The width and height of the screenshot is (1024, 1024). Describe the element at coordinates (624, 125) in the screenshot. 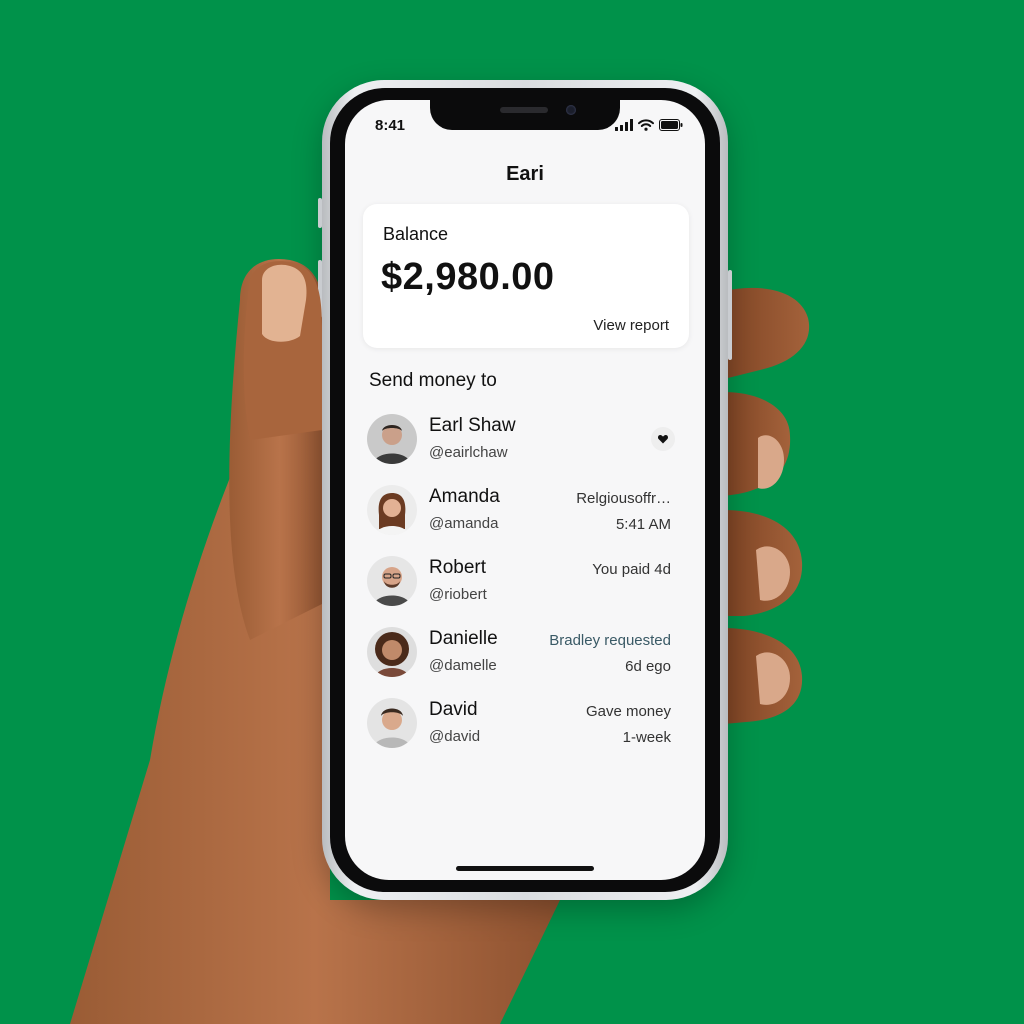

I see `signal-icon` at that location.